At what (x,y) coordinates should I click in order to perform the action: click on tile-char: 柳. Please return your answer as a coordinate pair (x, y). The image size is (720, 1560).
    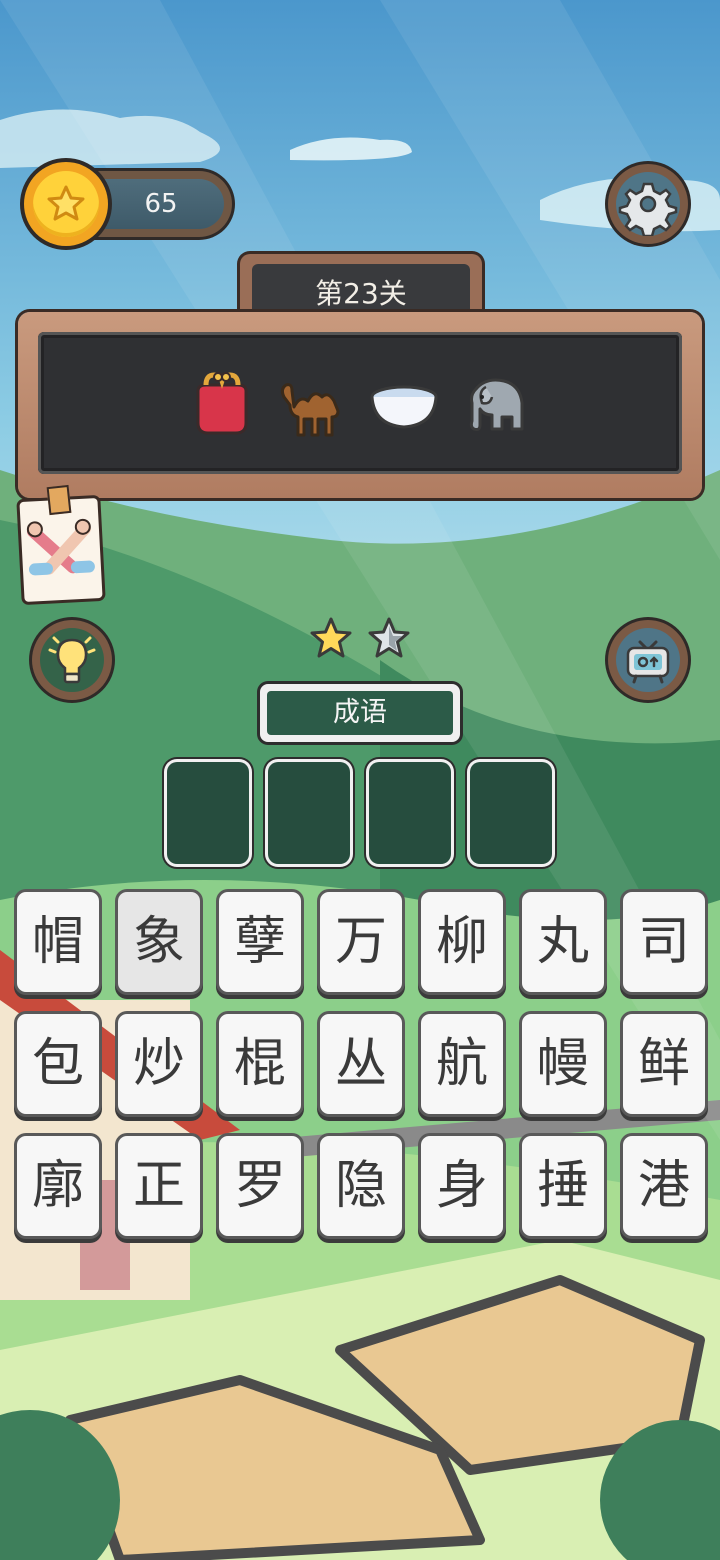
    Looking at the image, I should click on (461, 942).